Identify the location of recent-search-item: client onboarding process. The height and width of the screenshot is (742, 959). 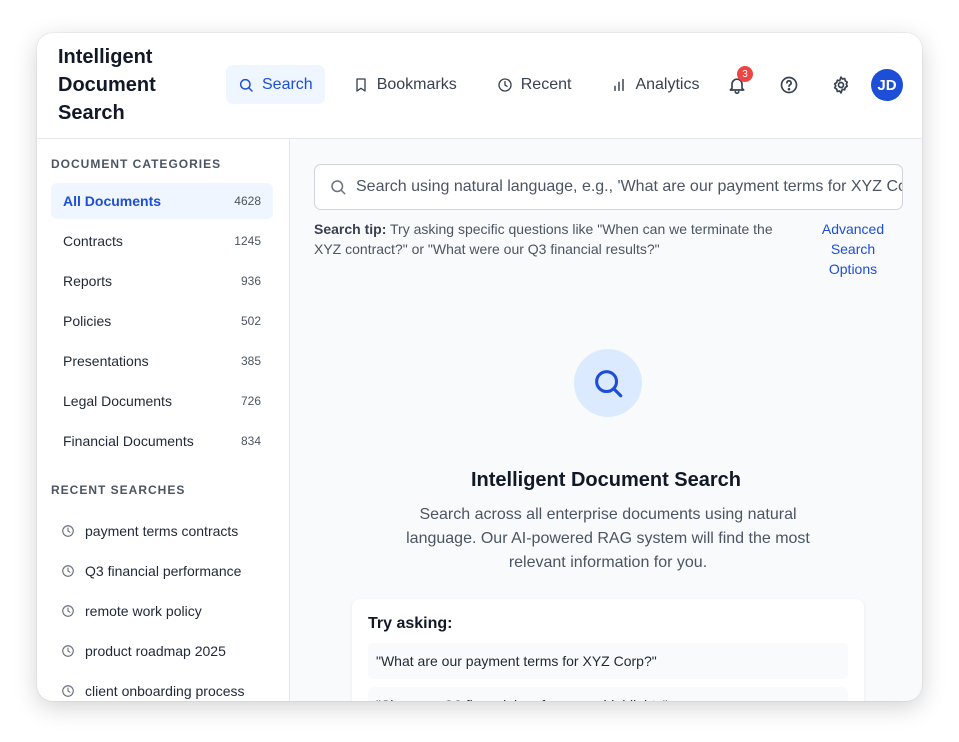
(175, 686).